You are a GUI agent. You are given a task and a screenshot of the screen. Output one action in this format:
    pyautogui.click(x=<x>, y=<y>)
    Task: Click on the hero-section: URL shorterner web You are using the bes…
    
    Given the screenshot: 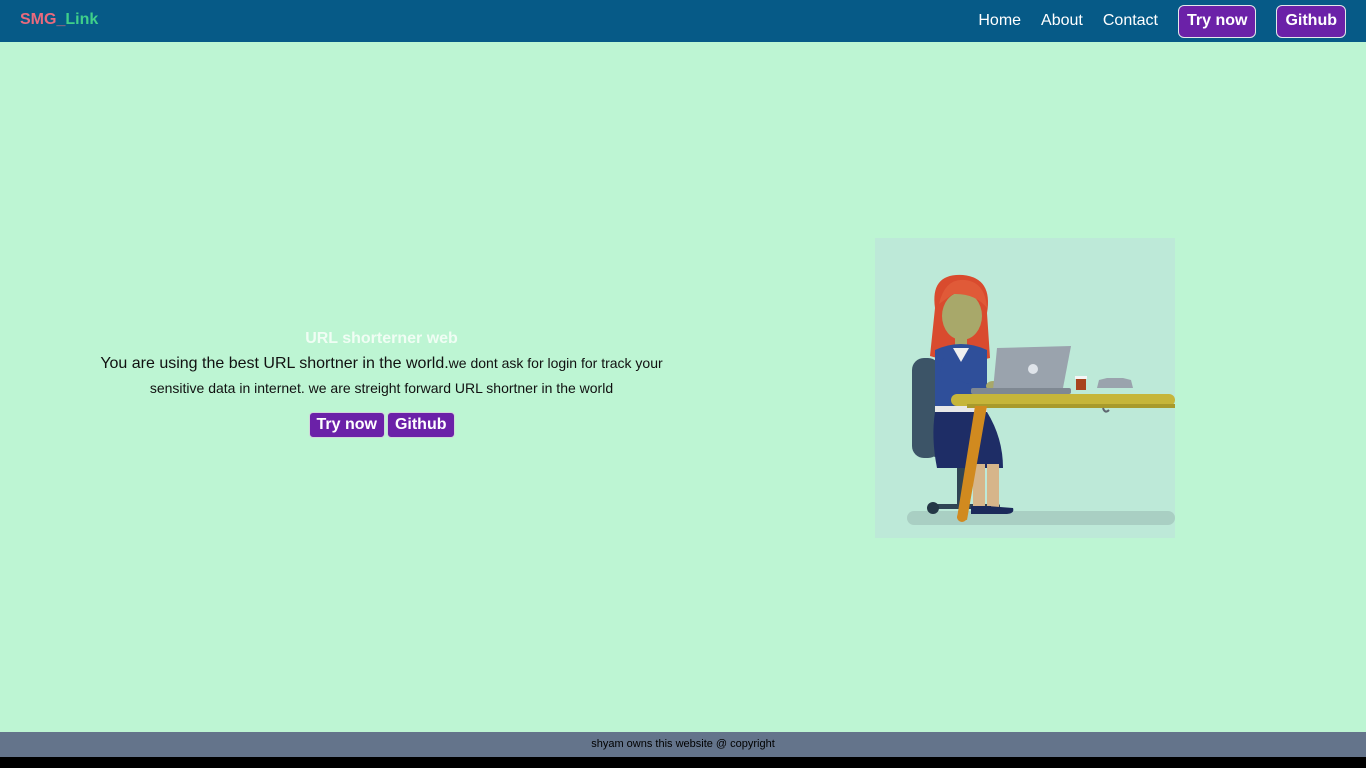 What is the action you would take?
    pyautogui.click(x=381, y=383)
    